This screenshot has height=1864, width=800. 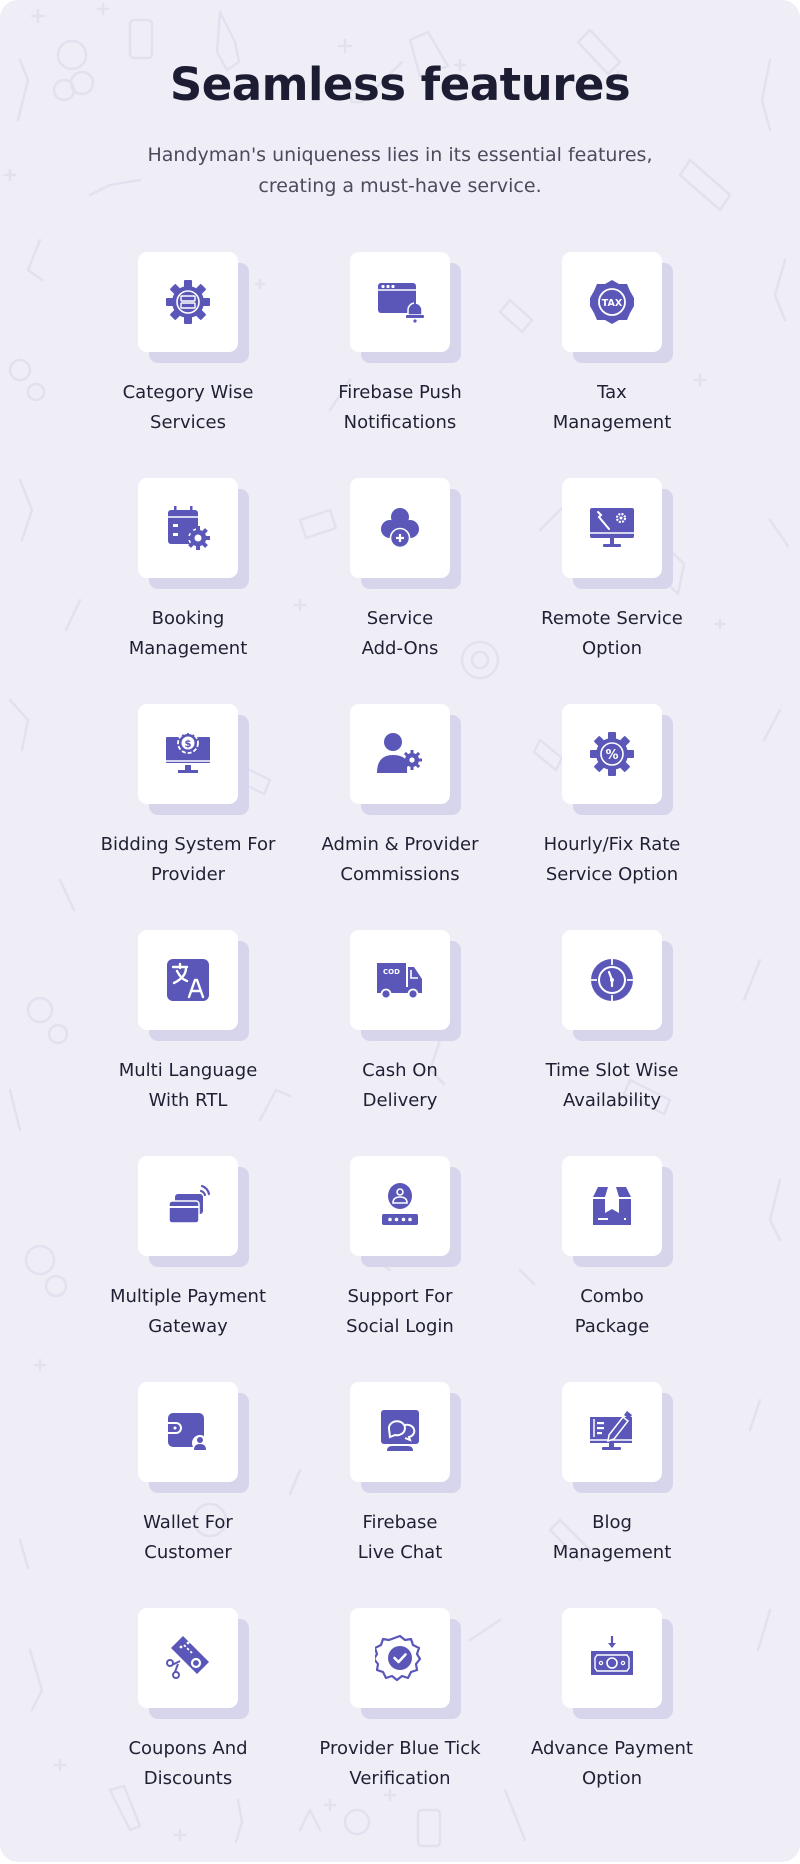 I want to click on feature-time-slot-wise: Time Slot Wise Availability, so click(x=612, y=1030).